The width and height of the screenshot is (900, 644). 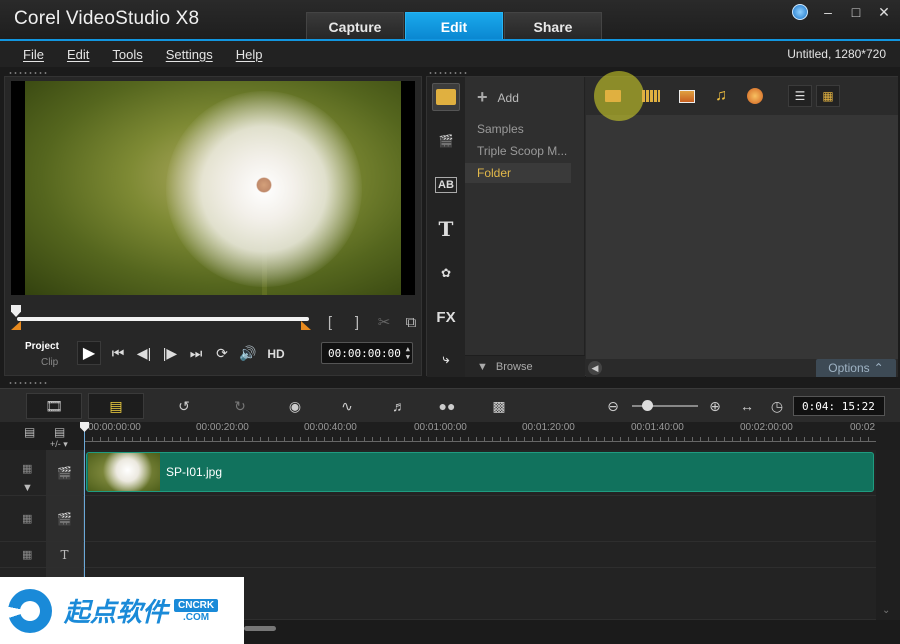 I want to click on timeline-horizontal-scrollbar, so click(x=260, y=628).